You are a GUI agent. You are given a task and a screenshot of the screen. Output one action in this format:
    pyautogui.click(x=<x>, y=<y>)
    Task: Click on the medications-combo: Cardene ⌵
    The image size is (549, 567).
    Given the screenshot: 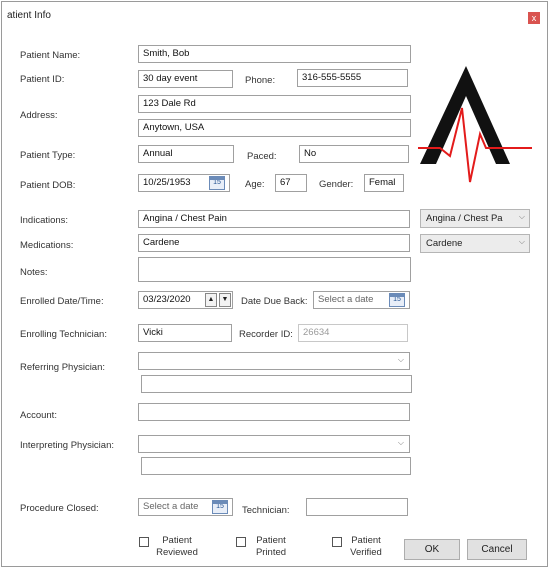 What is the action you would take?
    pyautogui.click(x=475, y=243)
    